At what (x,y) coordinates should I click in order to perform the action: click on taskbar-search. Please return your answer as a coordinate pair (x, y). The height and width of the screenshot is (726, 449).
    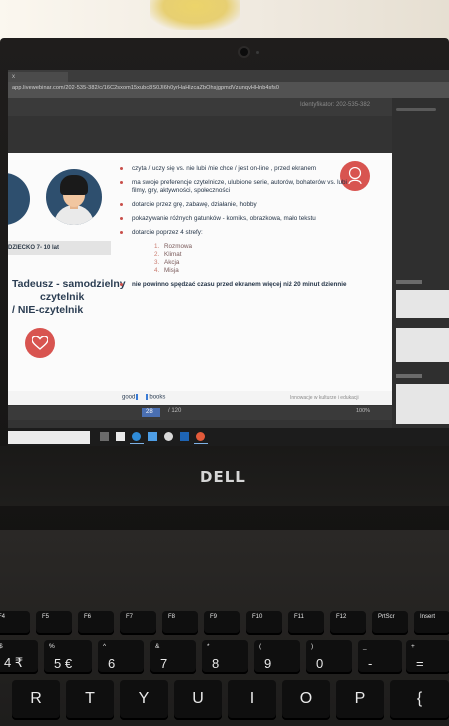
    Looking at the image, I should click on (49, 437).